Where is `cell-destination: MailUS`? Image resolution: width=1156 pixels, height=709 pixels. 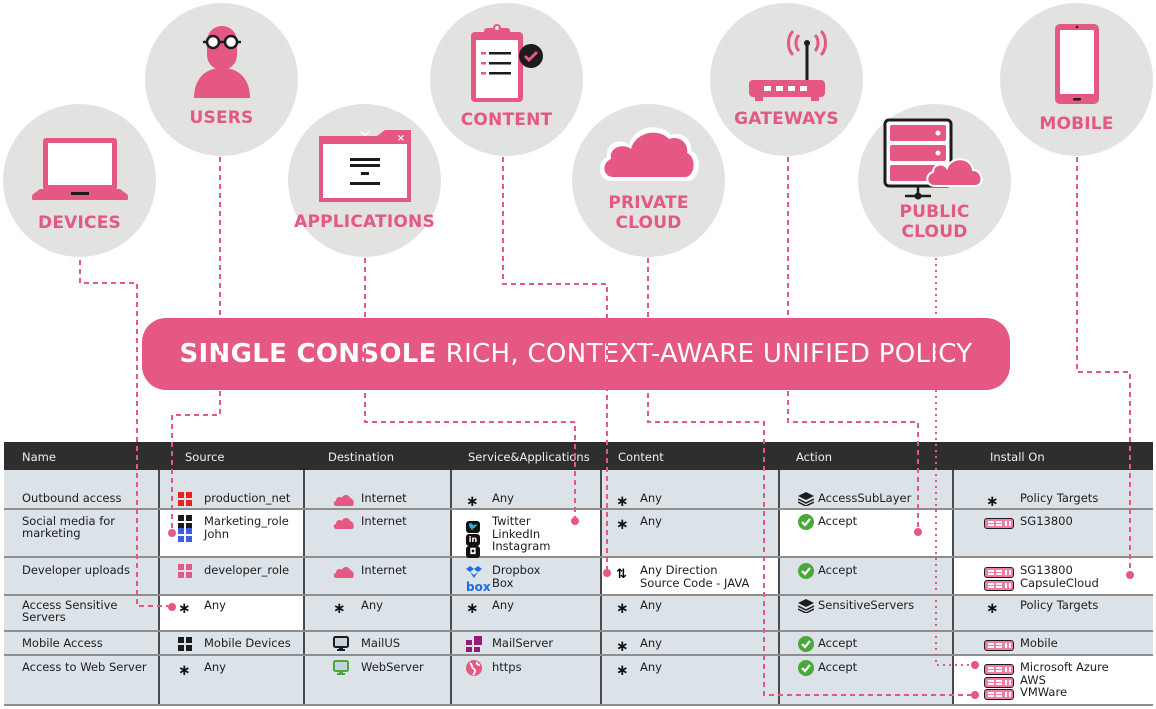 cell-destination: MailUS is located at coordinates (378, 643).